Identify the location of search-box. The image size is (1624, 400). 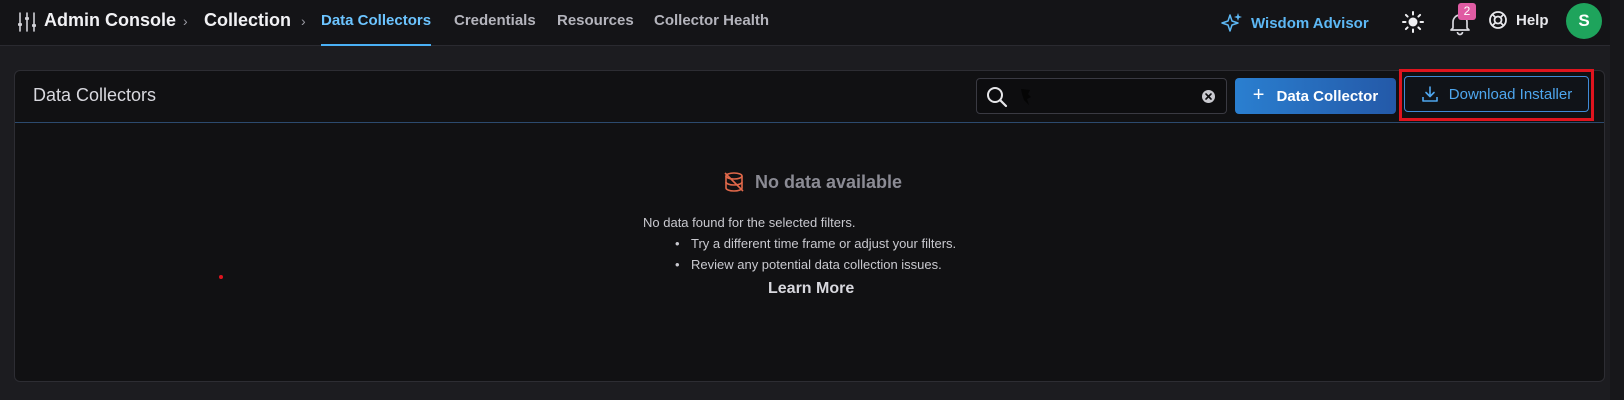
(1101, 96).